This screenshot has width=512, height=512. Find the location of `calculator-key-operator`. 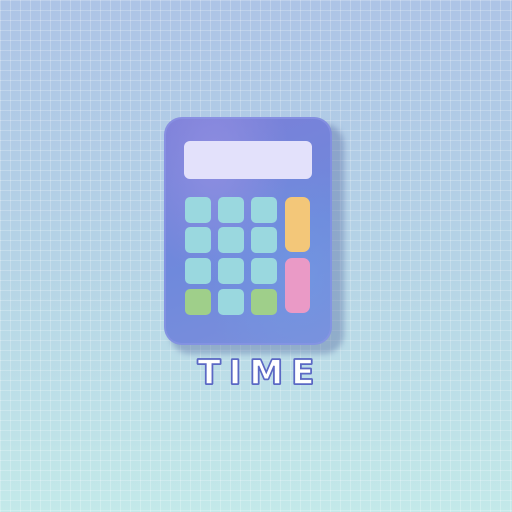

calculator-key-operator is located at coordinates (297, 224).